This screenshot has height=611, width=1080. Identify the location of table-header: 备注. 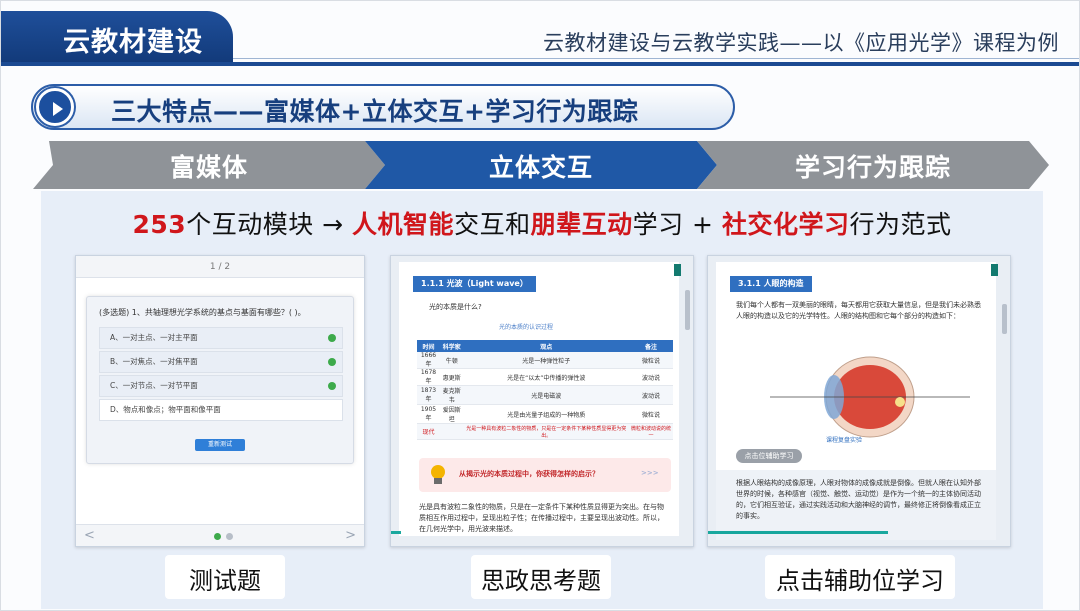
(651, 346).